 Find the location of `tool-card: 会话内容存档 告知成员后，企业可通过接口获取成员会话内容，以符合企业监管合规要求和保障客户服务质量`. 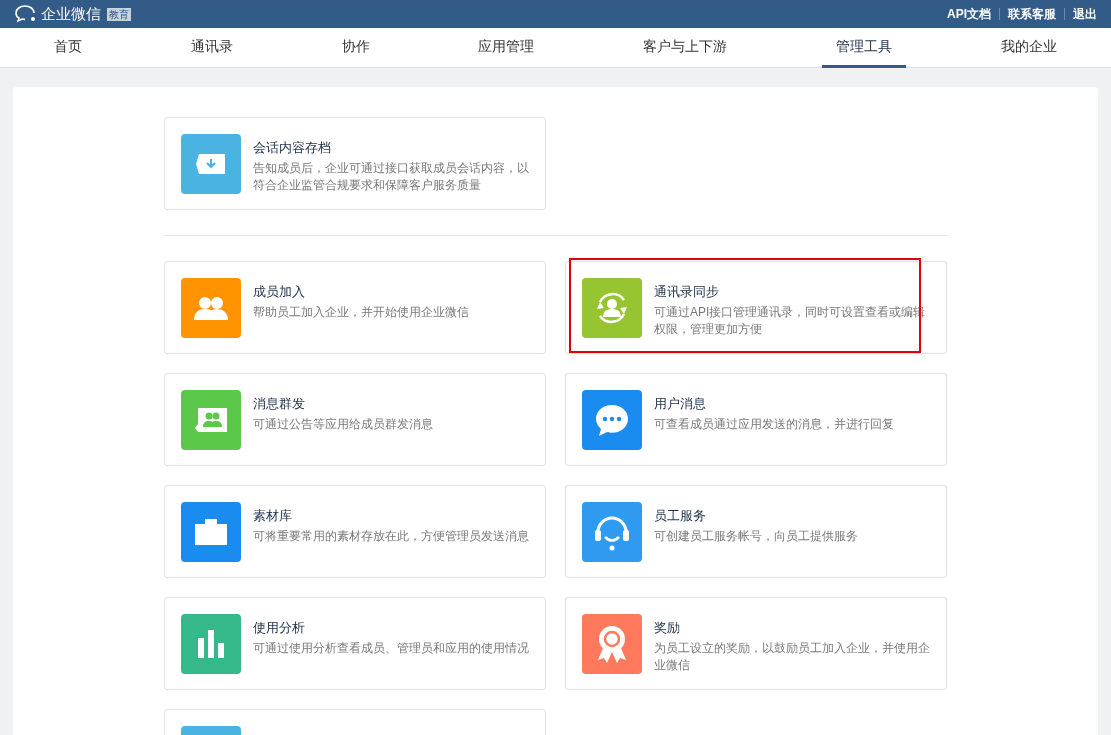

tool-card: 会话内容存档 告知成员后，企业可通过接口获取成员会话内容，以符合企业监管合规要求和保障客户服务质量 is located at coordinates (355, 163).